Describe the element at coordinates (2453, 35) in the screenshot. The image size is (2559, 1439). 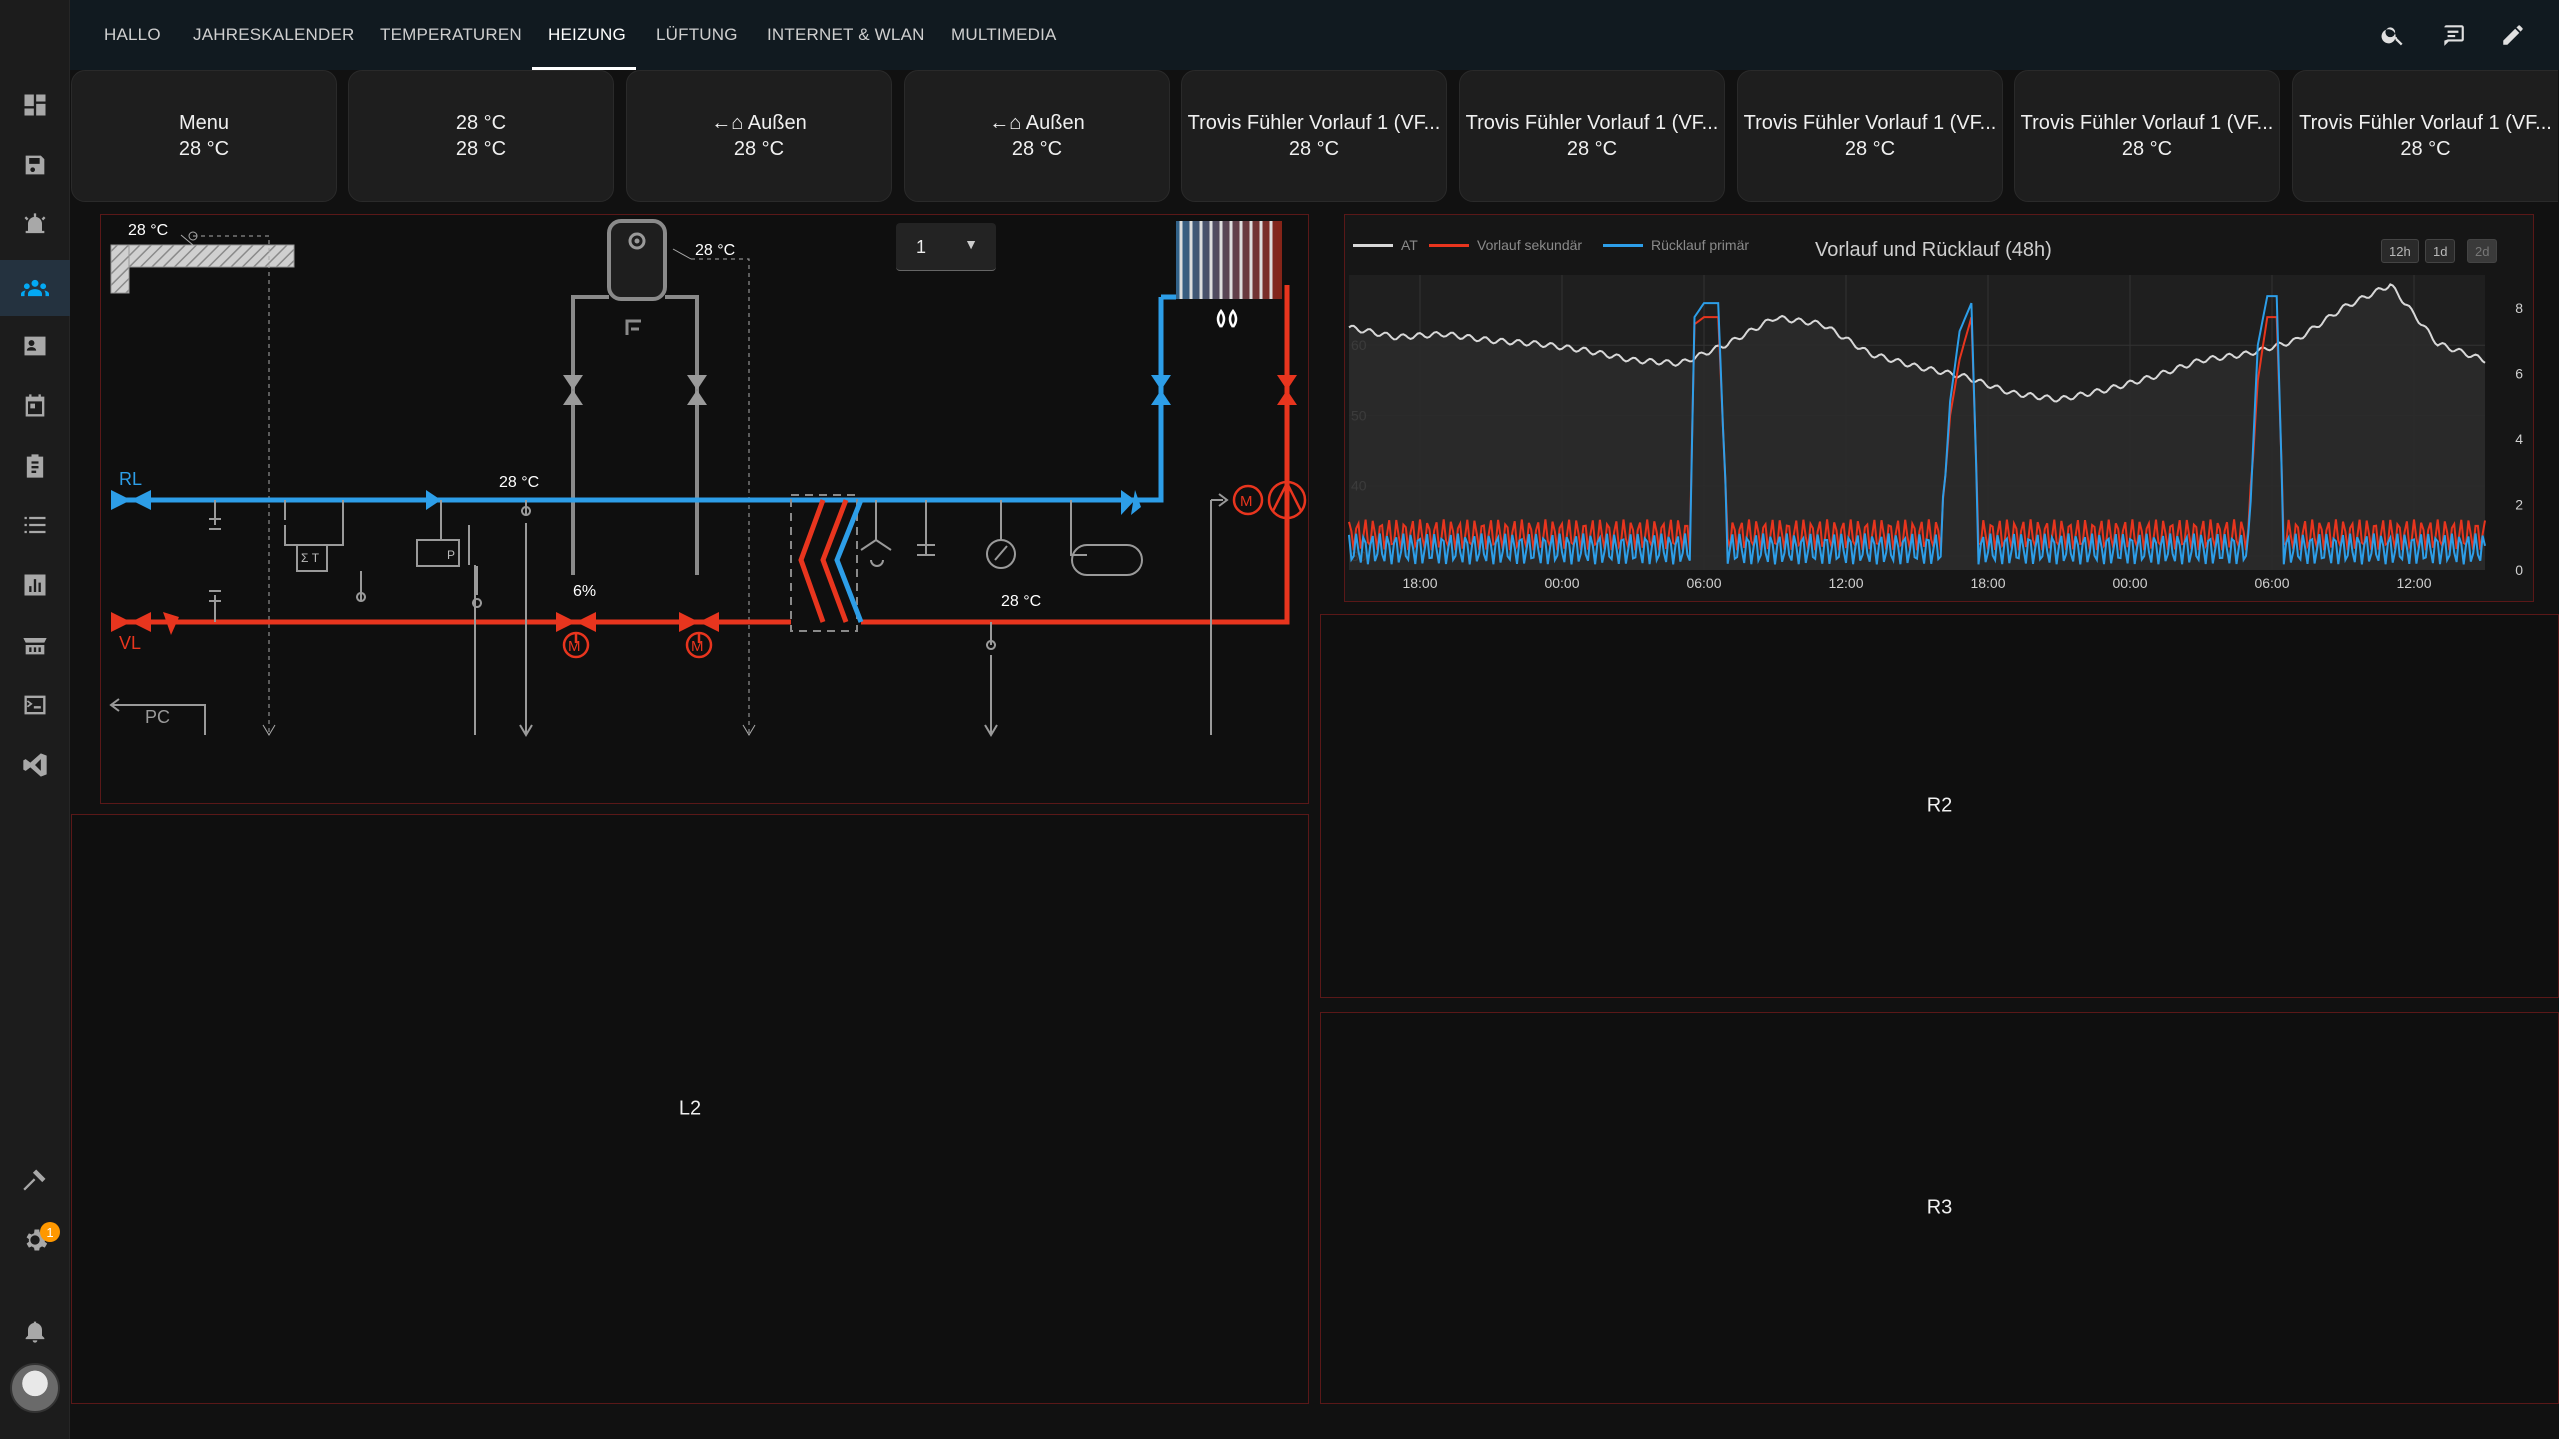
I see `assist-chat-icon` at that location.